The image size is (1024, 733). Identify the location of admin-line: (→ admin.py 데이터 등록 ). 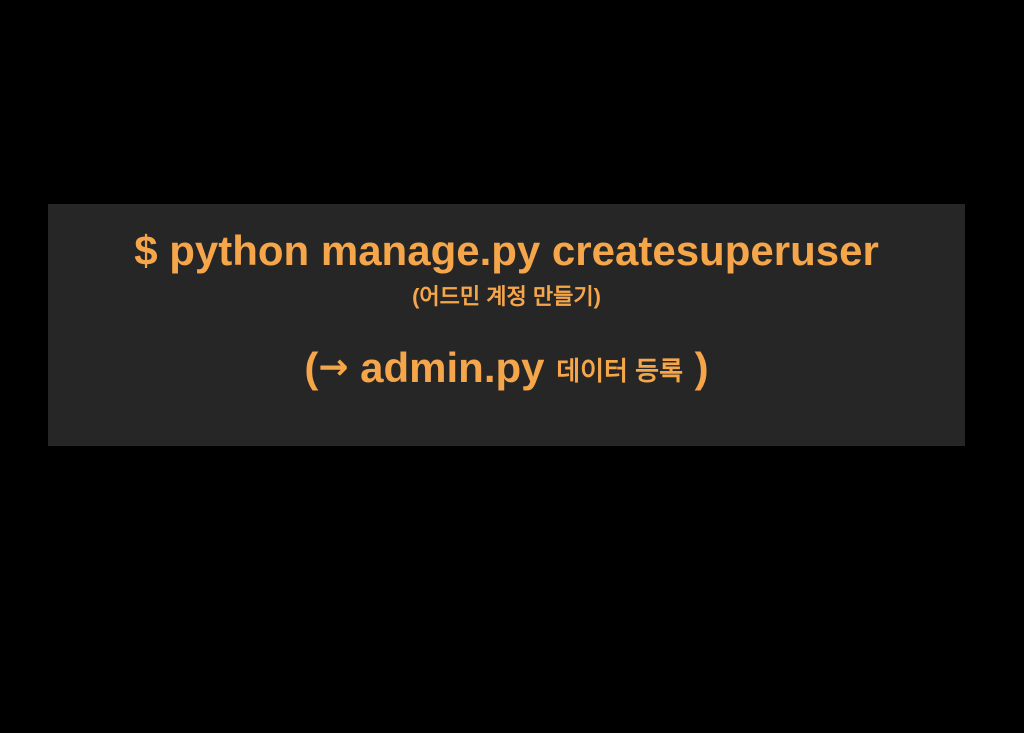
(506, 369).